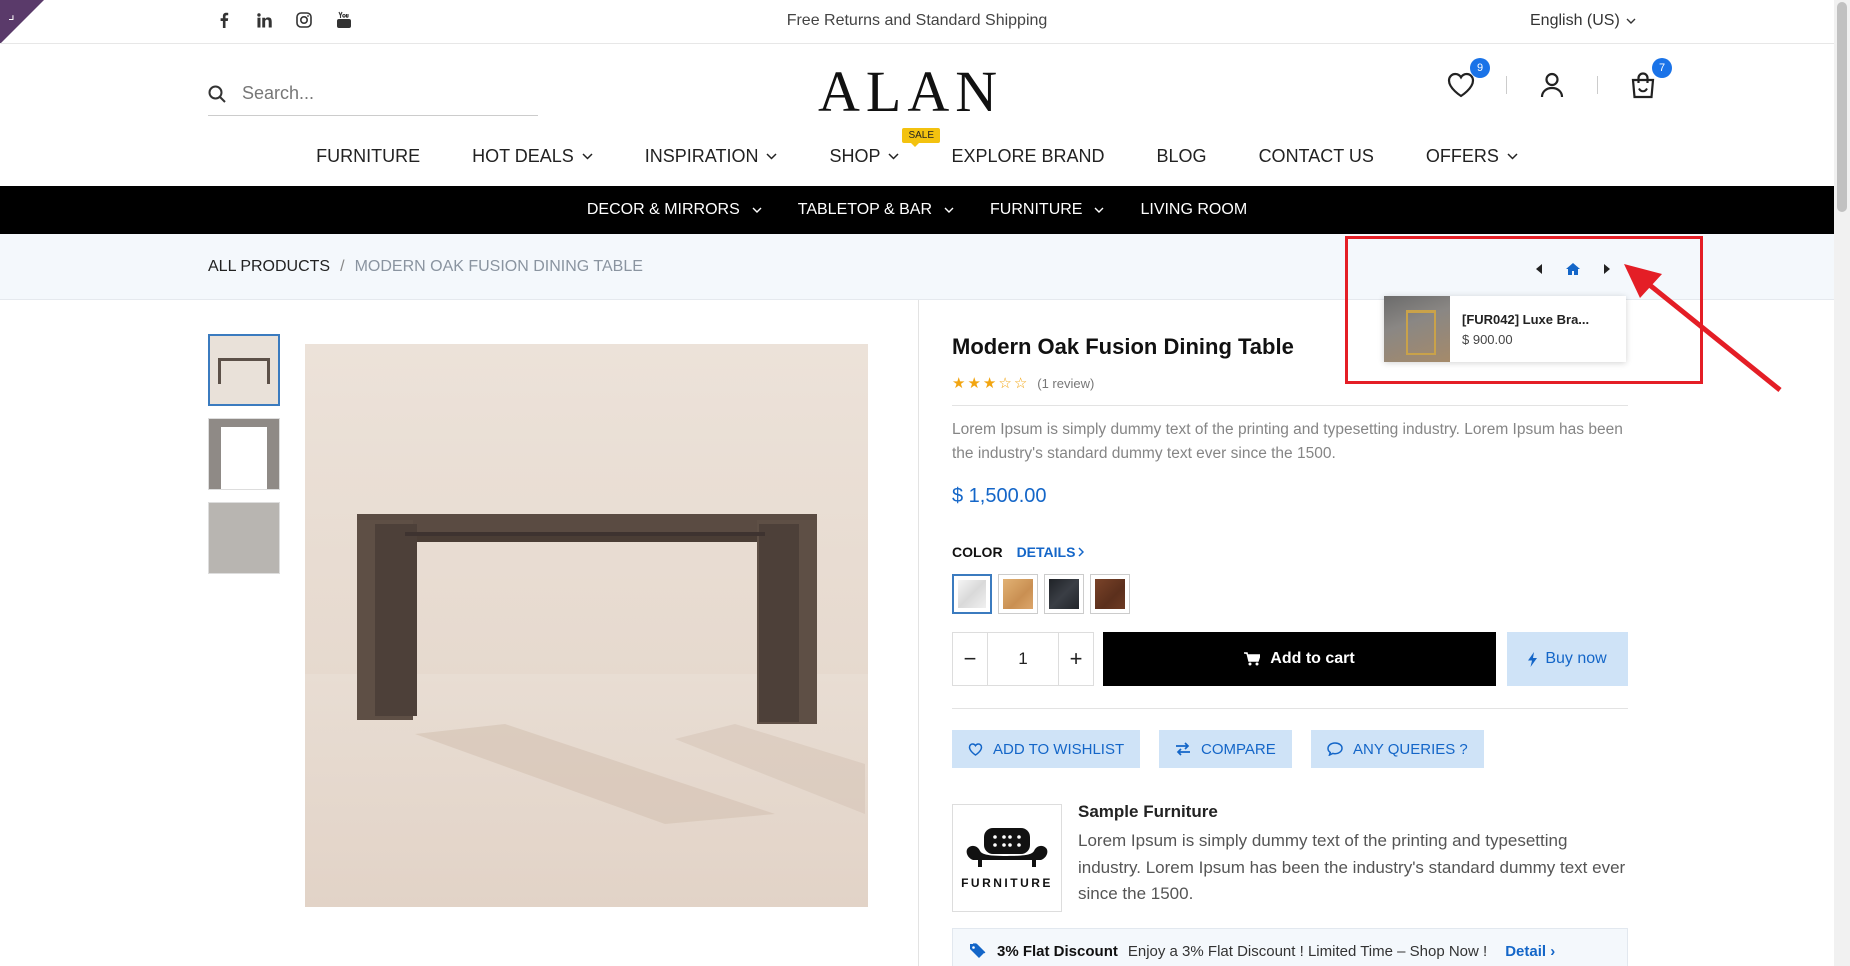 Image resolution: width=1850 pixels, height=966 pixels. Describe the element at coordinates (368, 156) in the screenshot. I see `nav-item-furniture: FURNITURE` at that location.